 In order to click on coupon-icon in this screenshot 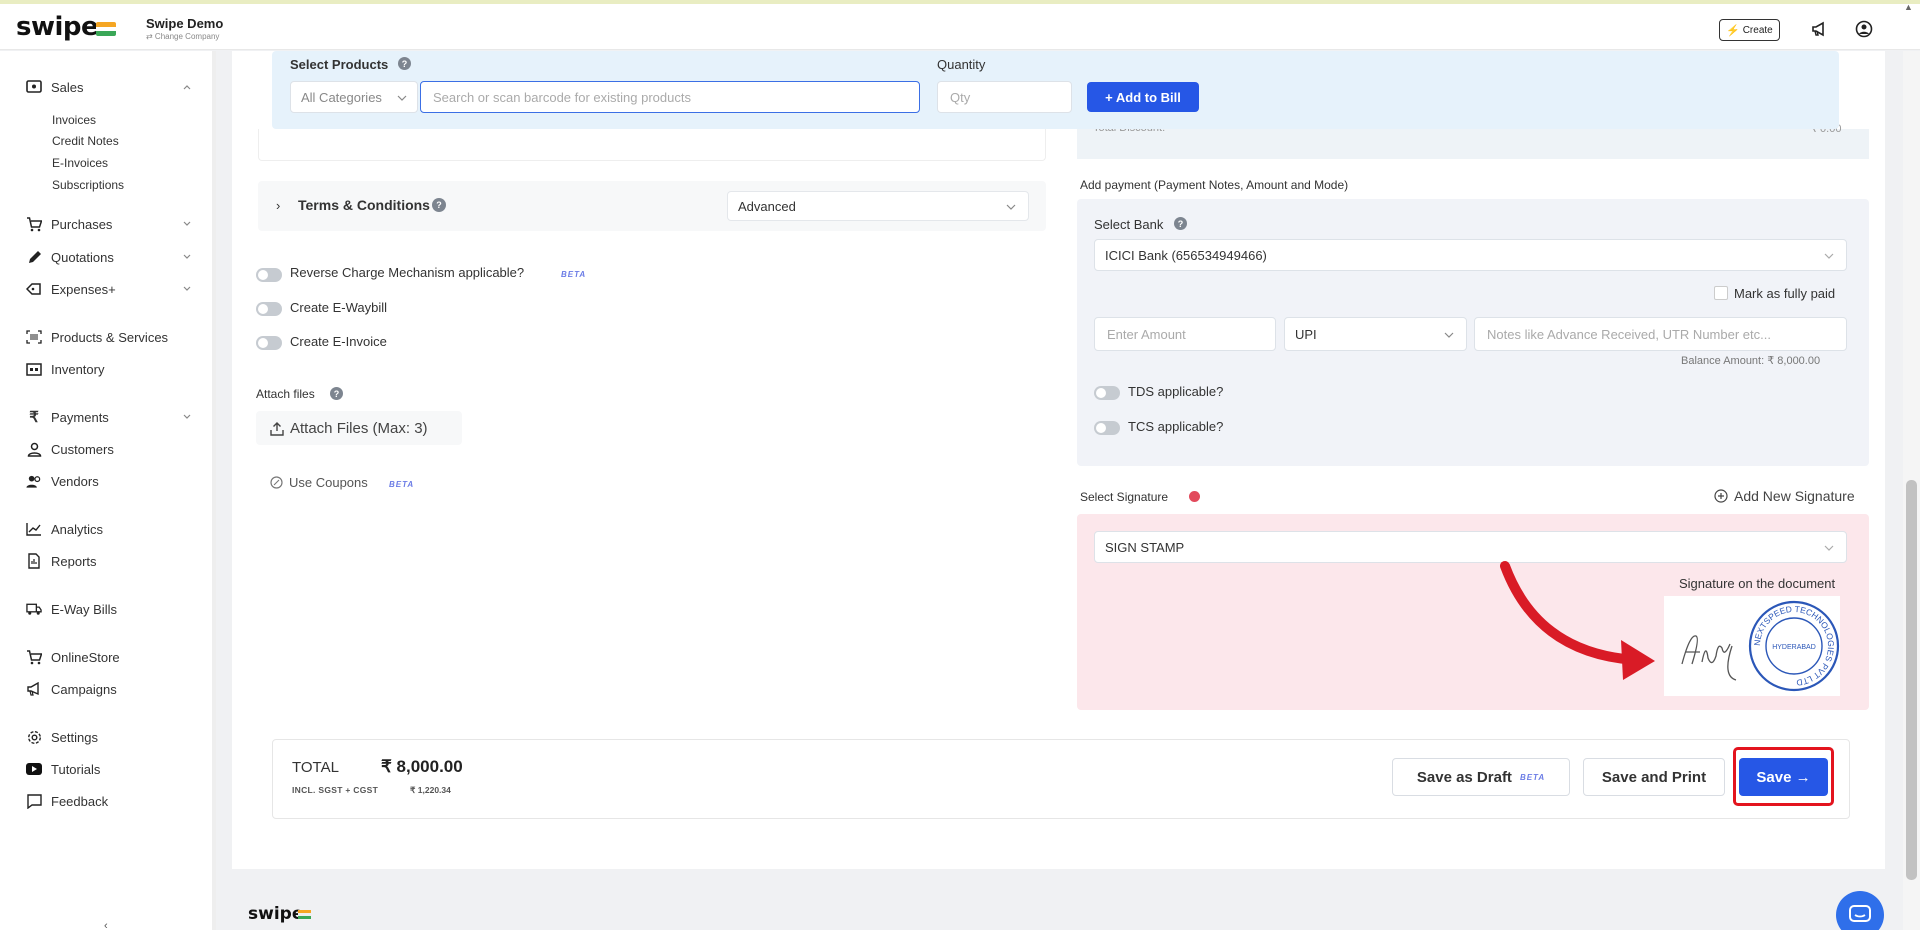, I will do `click(276, 482)`.